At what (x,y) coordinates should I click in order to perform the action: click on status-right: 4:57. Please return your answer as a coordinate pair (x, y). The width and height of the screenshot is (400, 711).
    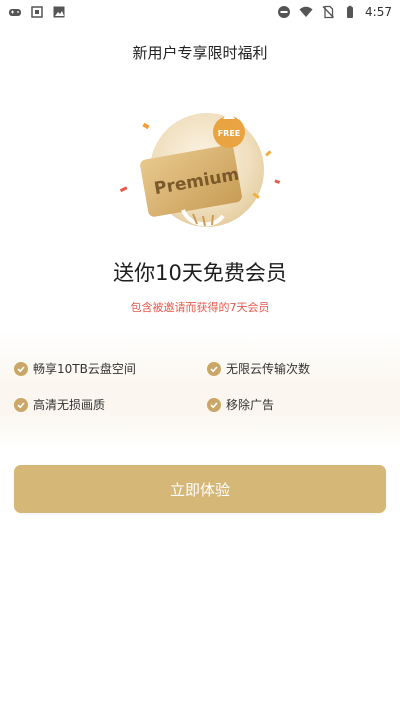
    Looking at the image, I should click on (334, 12).